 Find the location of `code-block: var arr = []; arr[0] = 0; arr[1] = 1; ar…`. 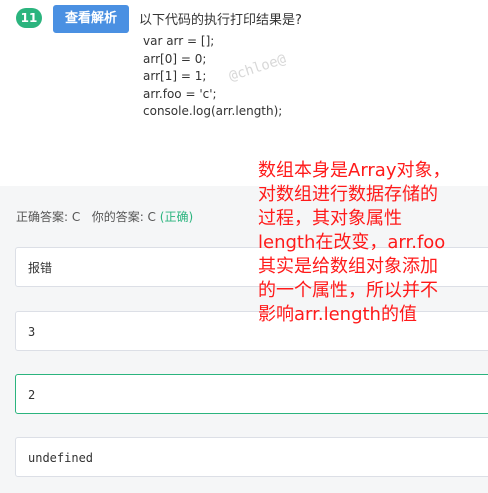

code-block: var arr = []; arr[0] = 0; arr[1] = 1; ar… is located at coordinates (212, 77).